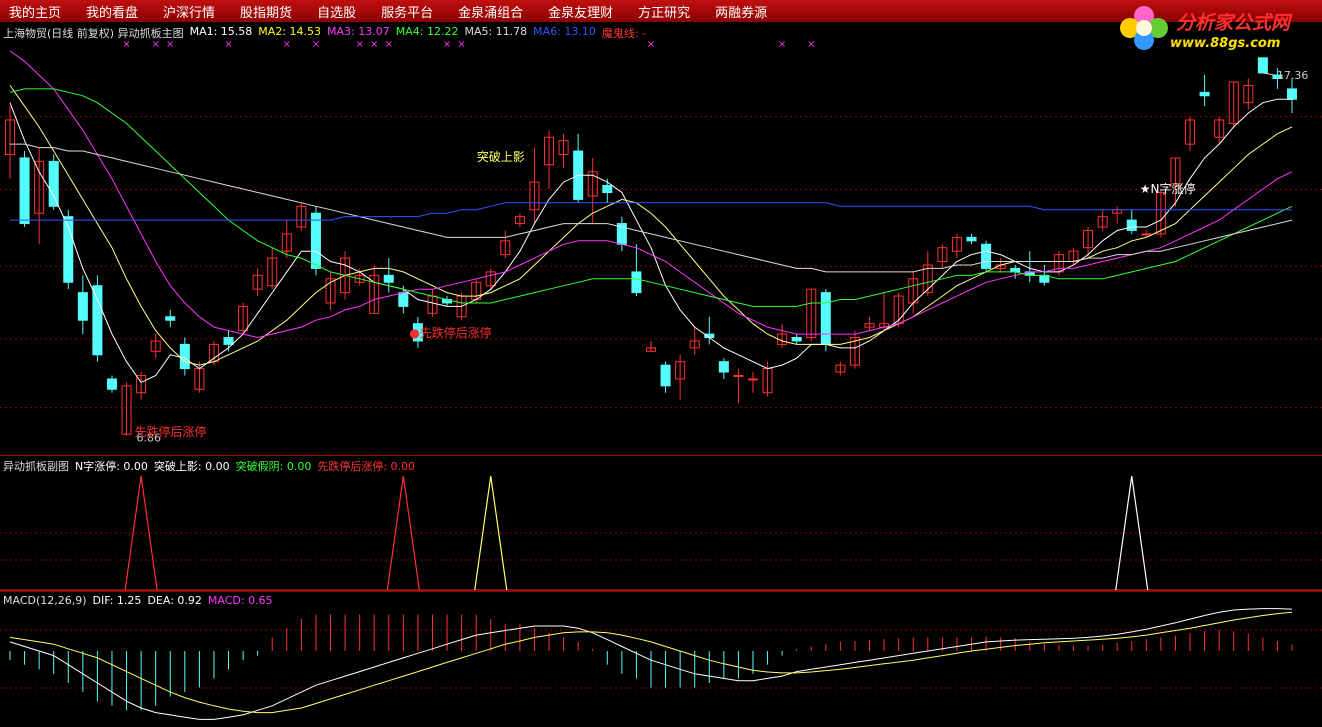 The width and height of the screenshot is (1322, 727). I want to click on drop-then-limit-label: 先跌停后涨停, so click(171, 431).